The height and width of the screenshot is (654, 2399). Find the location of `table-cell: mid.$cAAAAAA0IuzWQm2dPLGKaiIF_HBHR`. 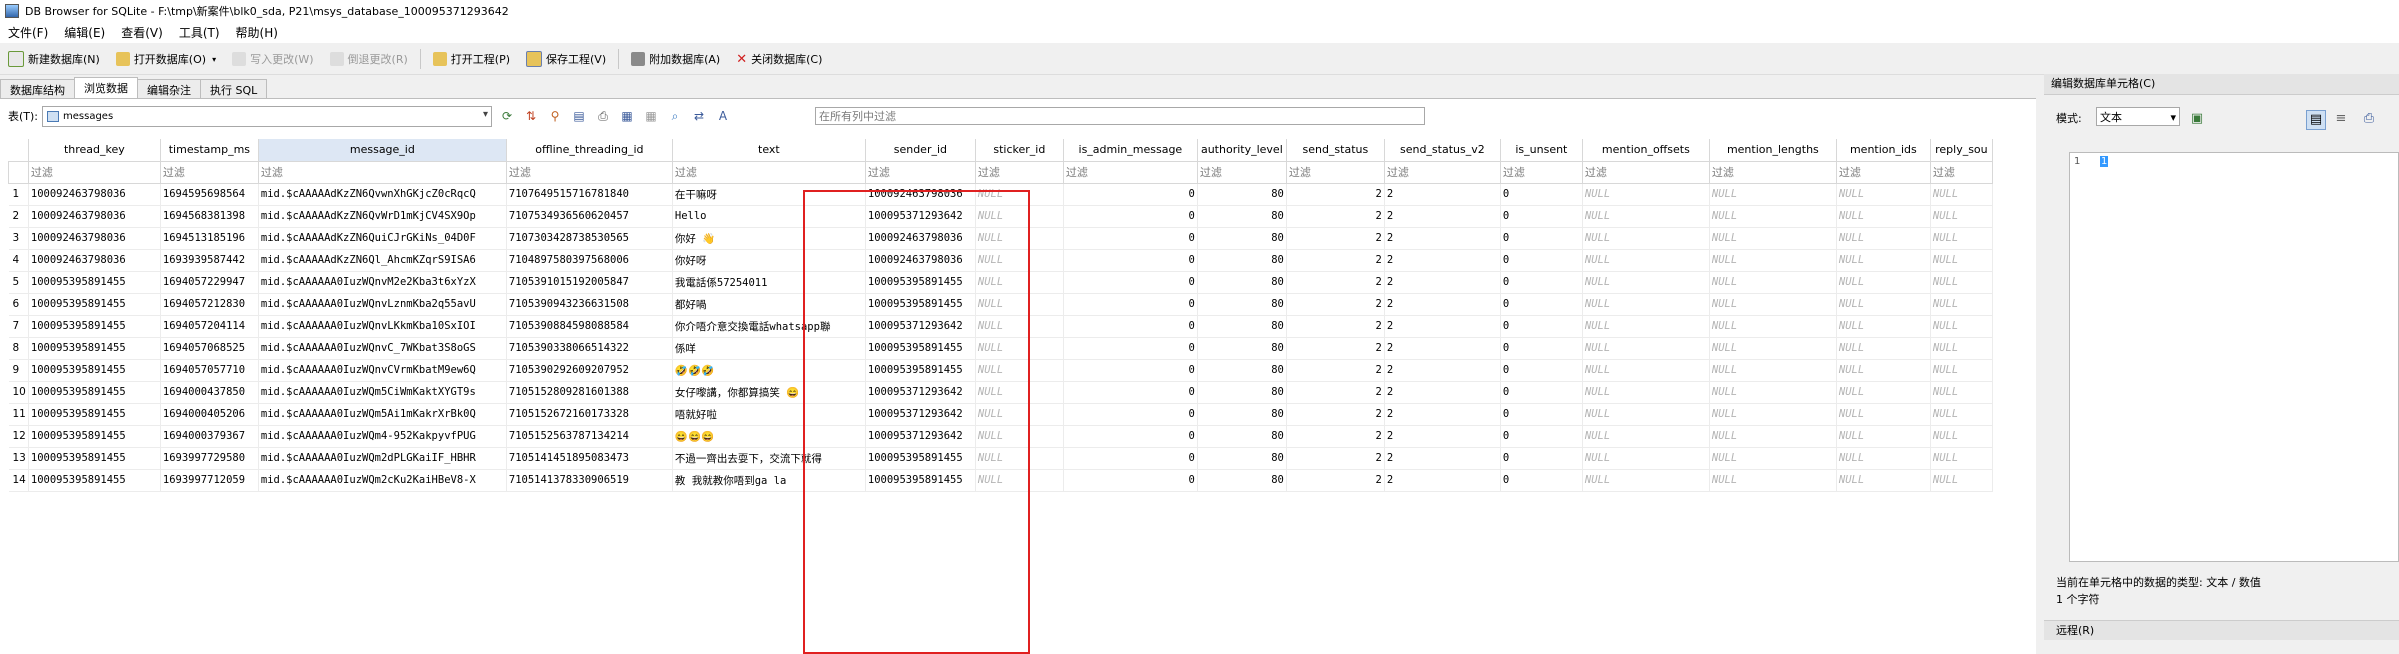

table-cell: mid.$cAAAAAA0IuzWQm2dPLGKaiIF_HBHR is located at coordinates (382, 458).